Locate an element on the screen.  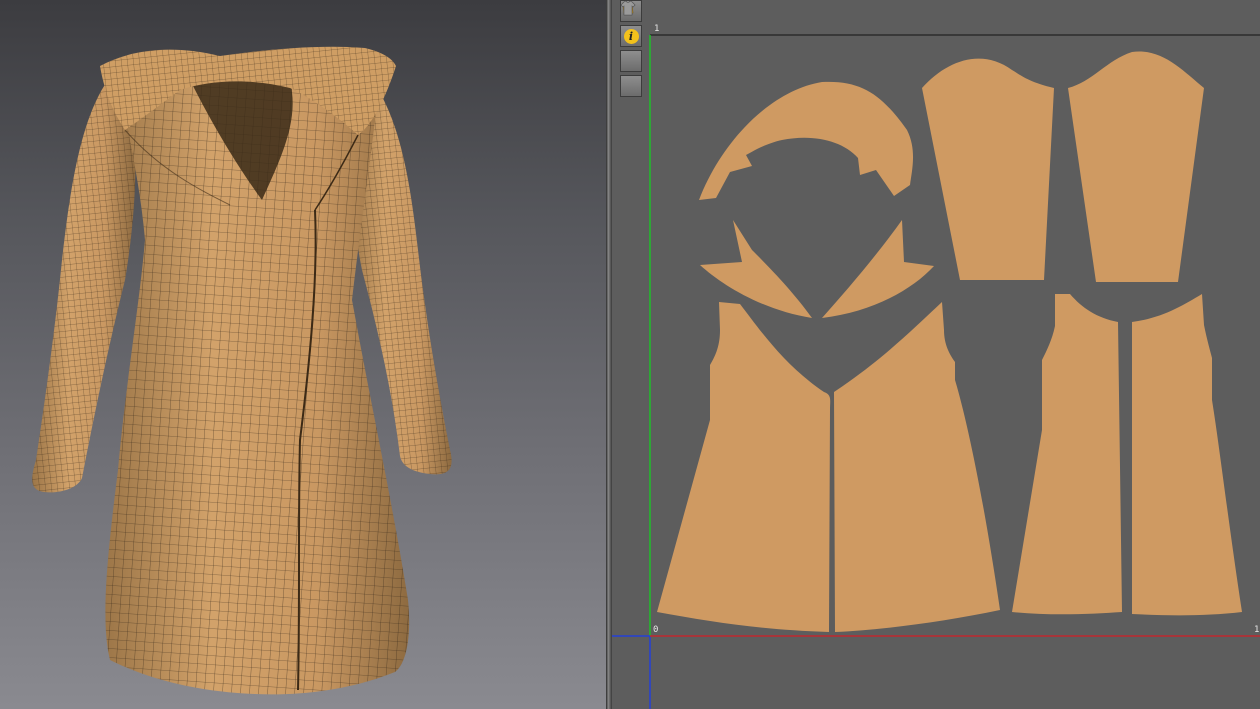
texture-button is located at coordinates (631, 37).